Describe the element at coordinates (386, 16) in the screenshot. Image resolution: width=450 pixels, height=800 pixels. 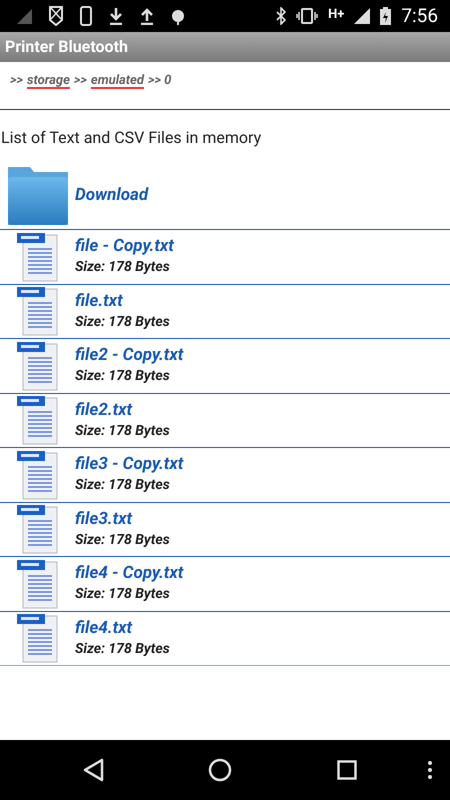
I see `battery-icon` at that location.